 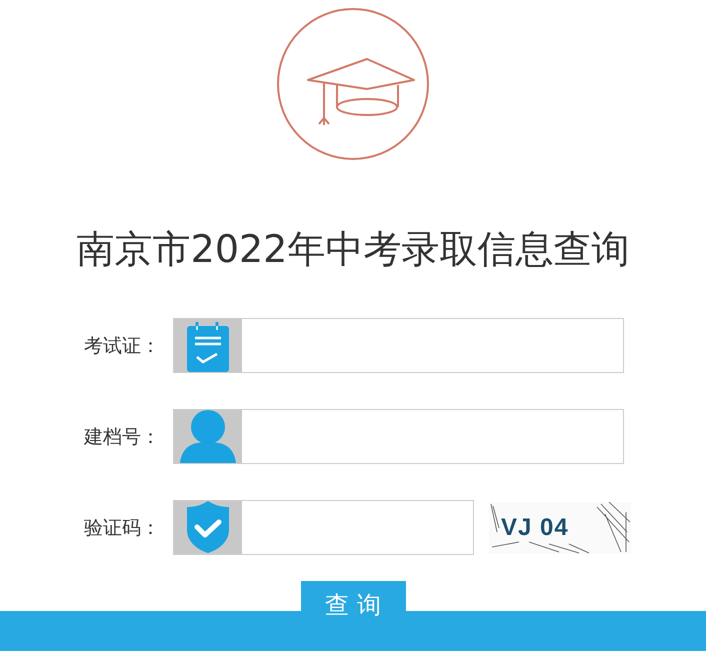 What do you see at coordinates (560, 528) in the screenshot?
I see `captcha-image: VJ 04` at bounding box center [560, 528].